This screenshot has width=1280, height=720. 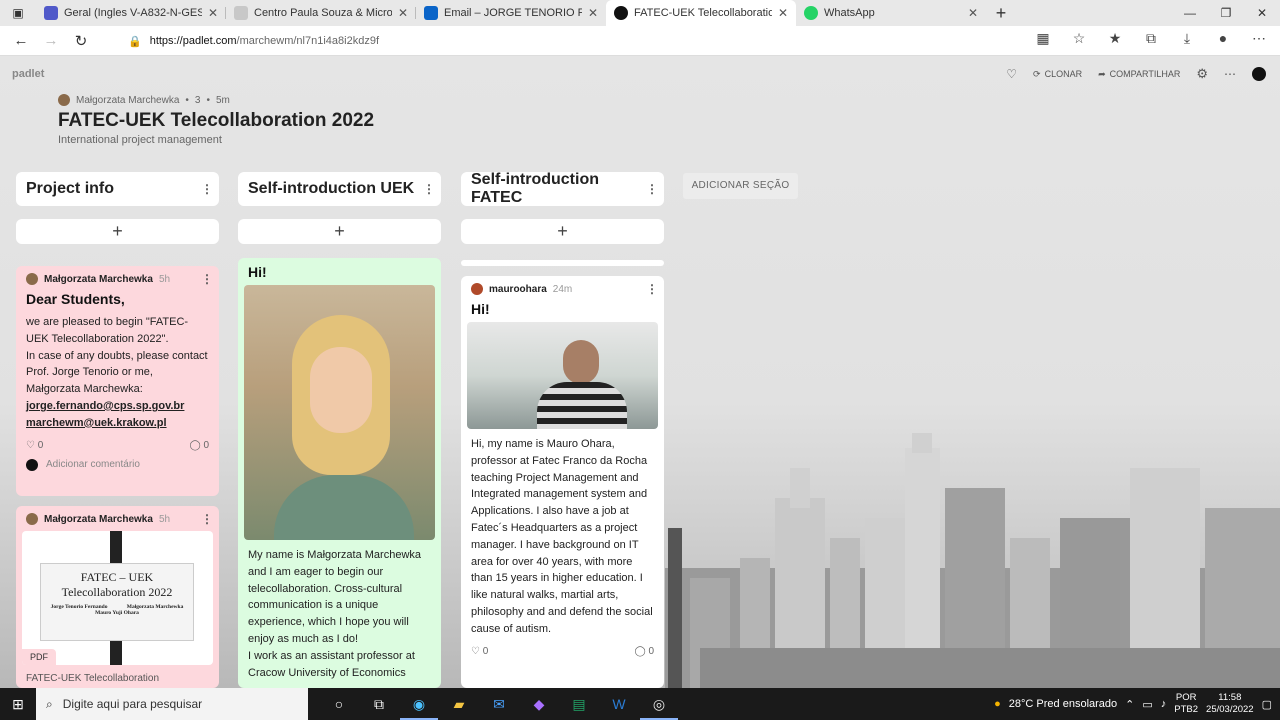 I want to click on profile-photo, so click(x=562, y=375).